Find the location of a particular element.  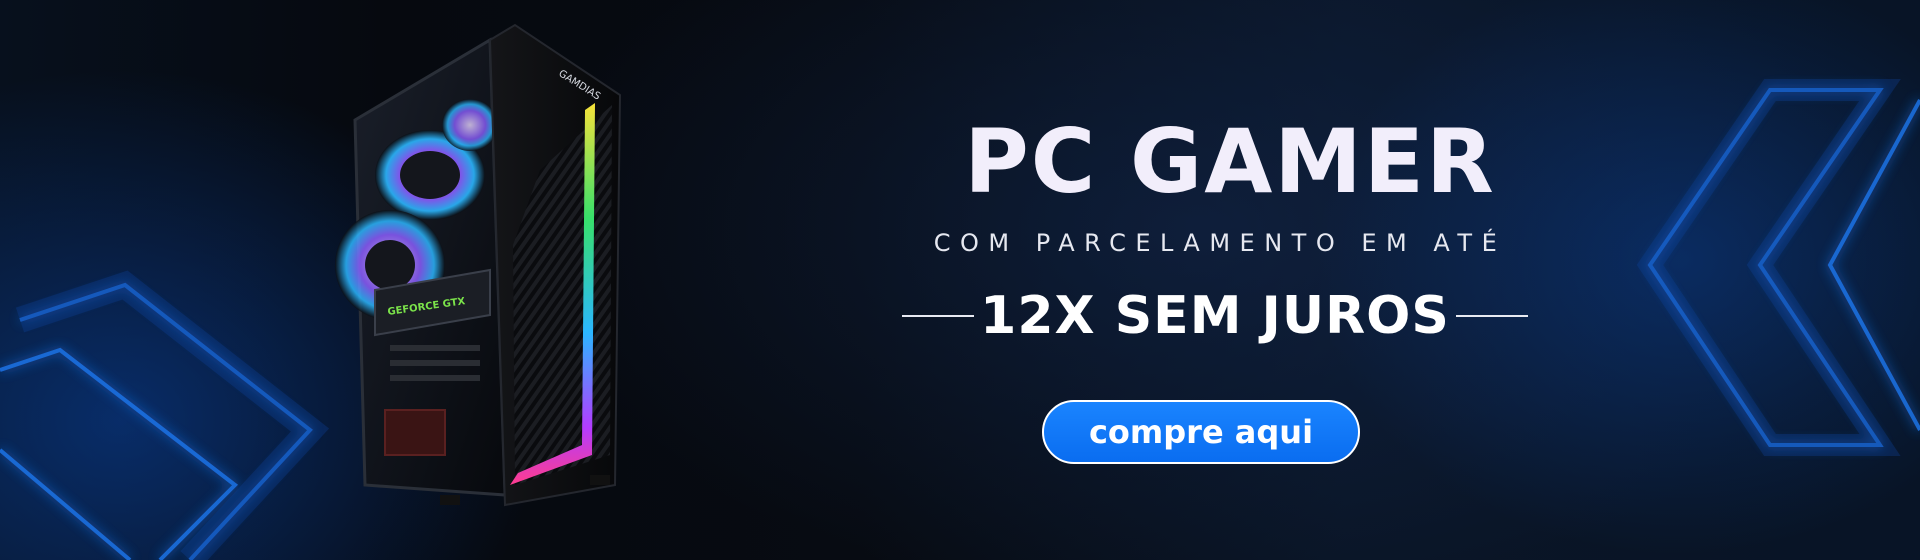

installments-text: 12X SEM JUROS is located at coordinates (1215, 316).